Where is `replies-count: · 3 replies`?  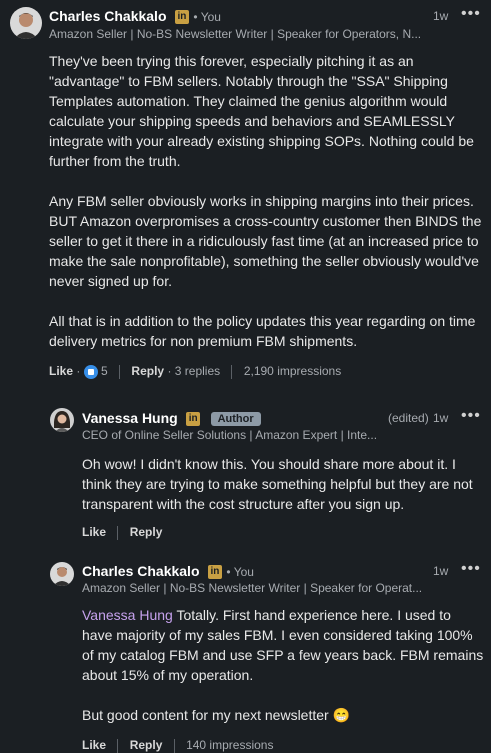
replies-count: · 3 replies is located at coordinates (193, 371).